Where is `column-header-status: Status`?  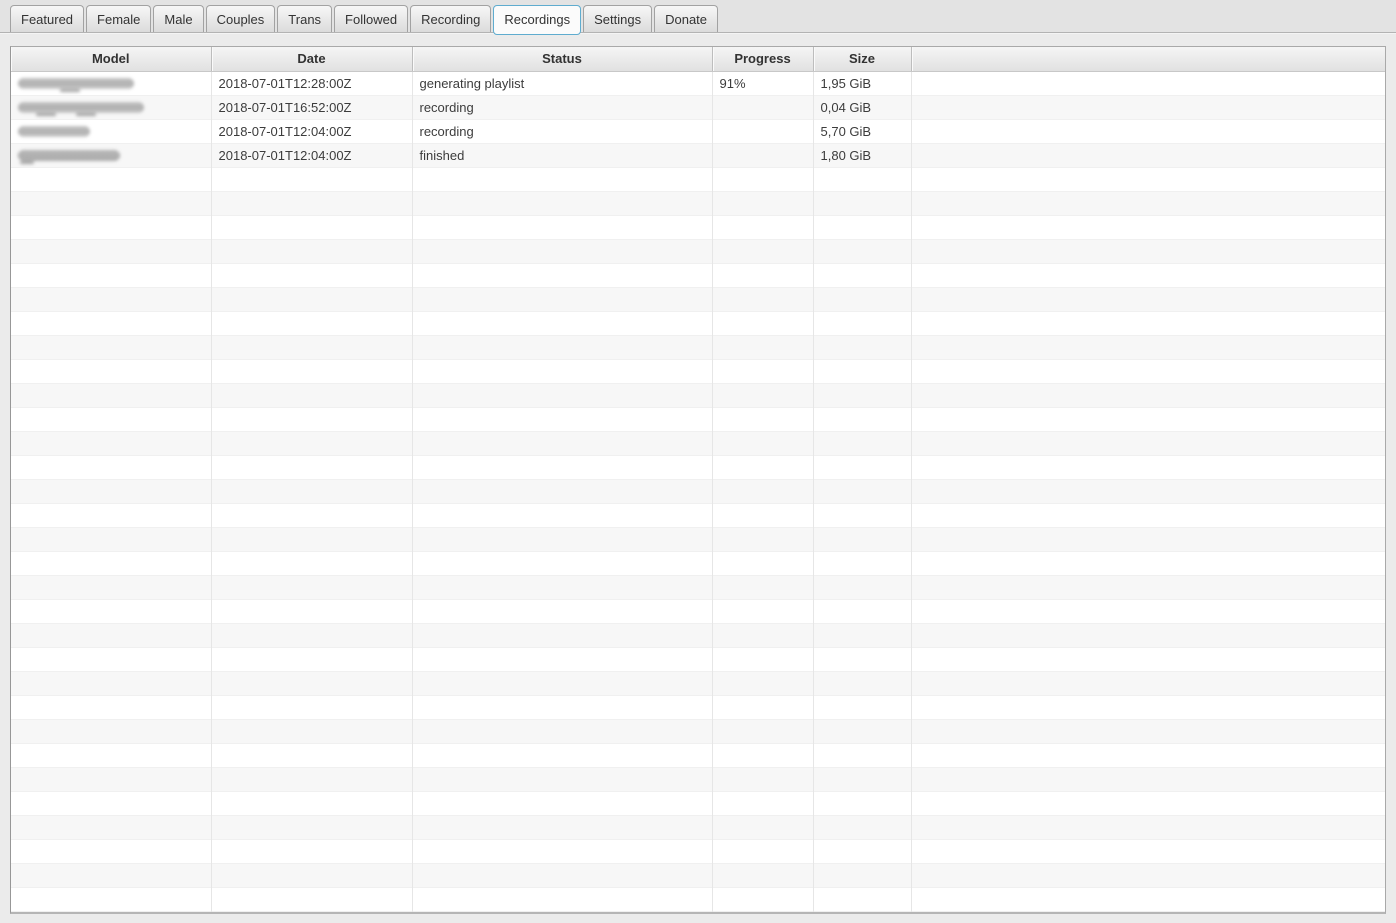 column-header-status: Status is located at coordinates (562, 59).